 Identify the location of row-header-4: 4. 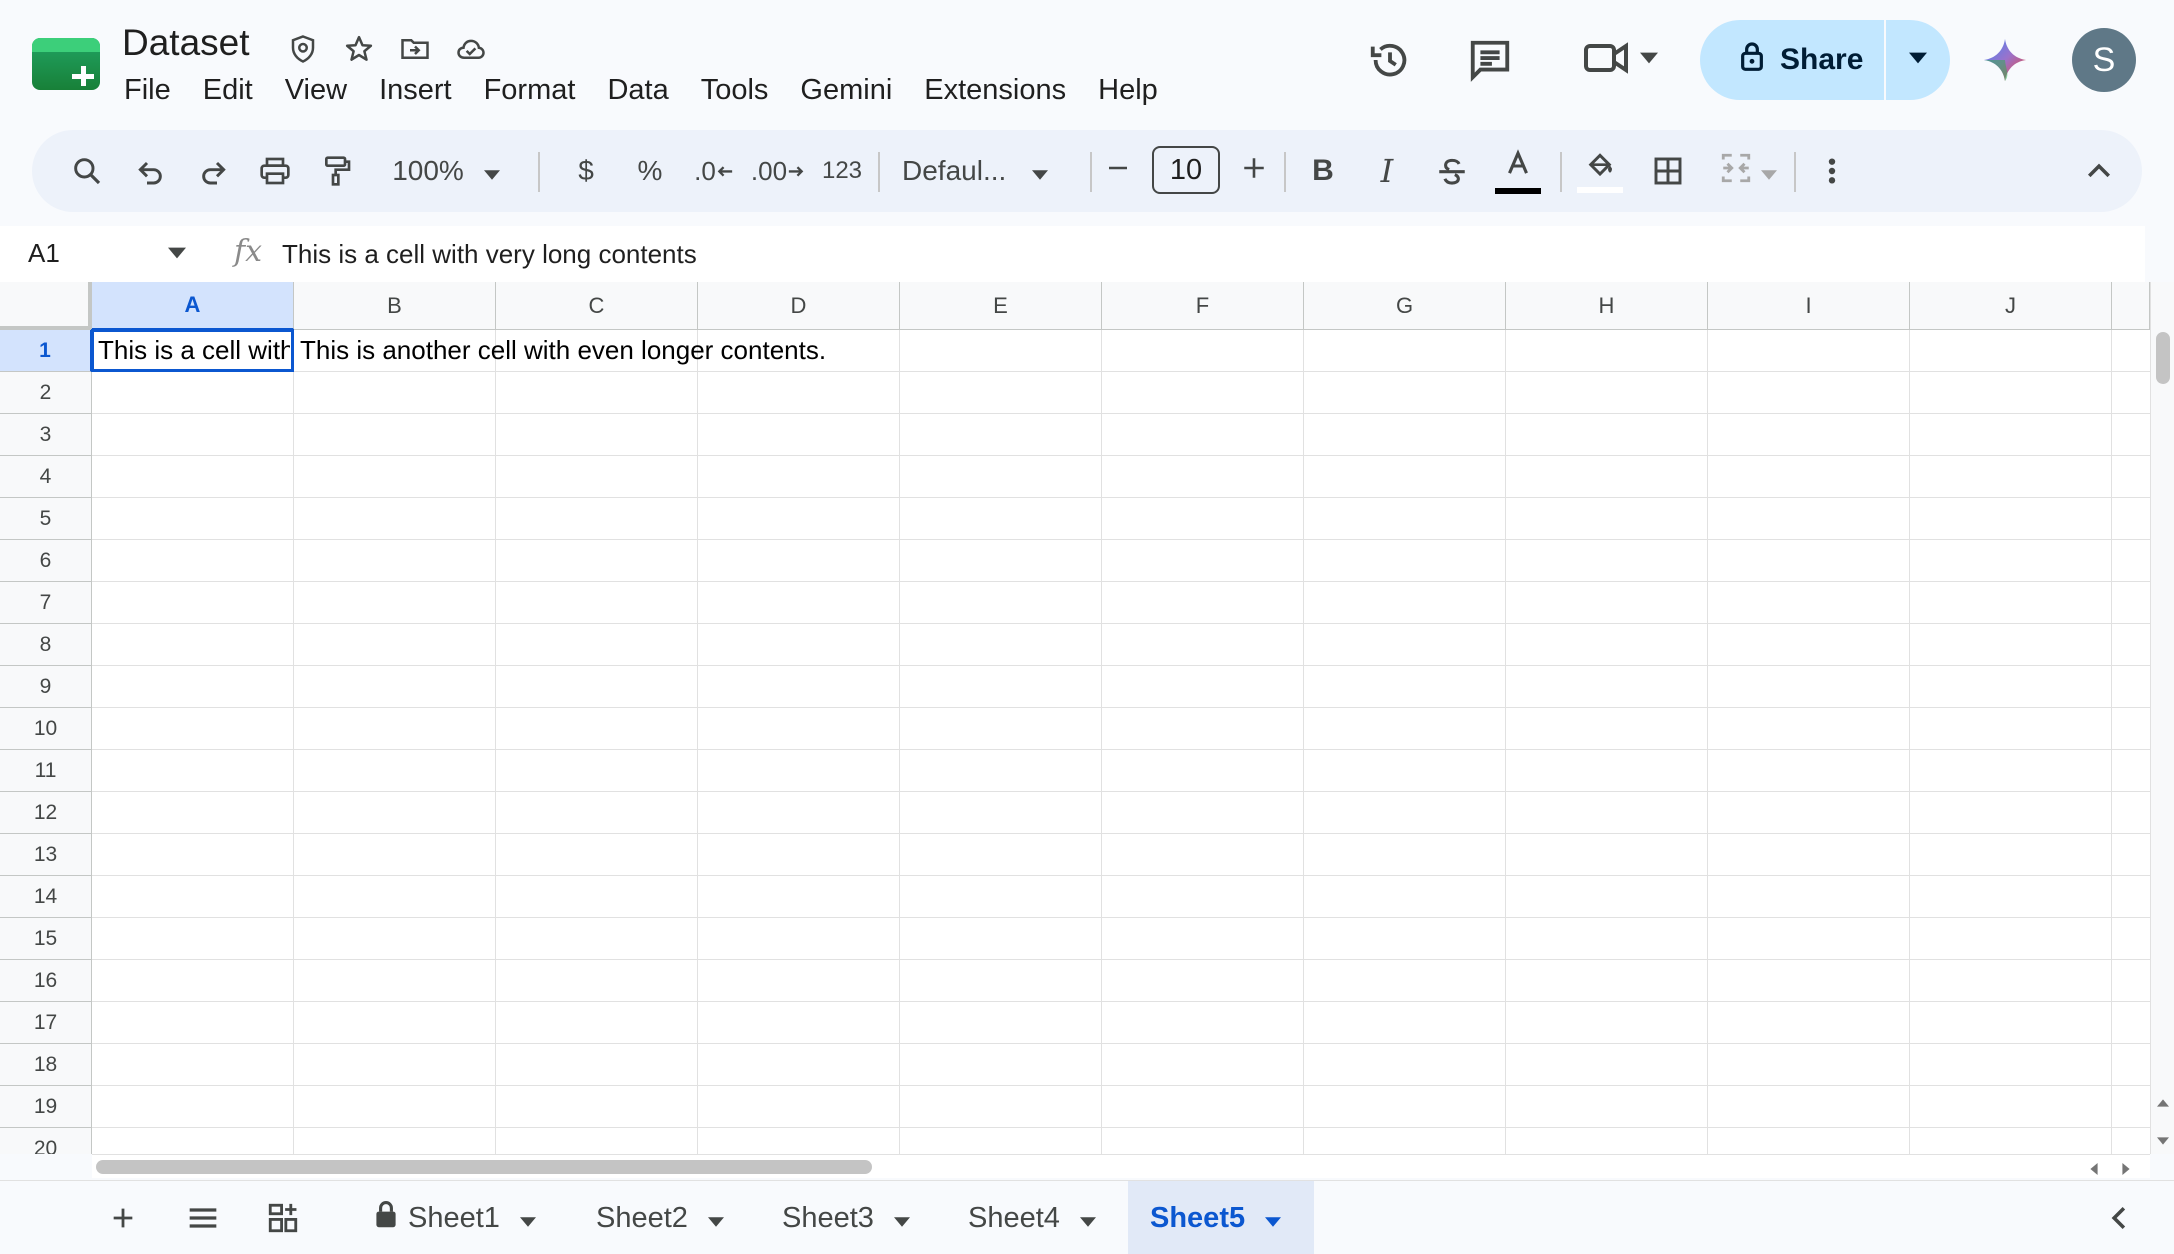
(46, 477).